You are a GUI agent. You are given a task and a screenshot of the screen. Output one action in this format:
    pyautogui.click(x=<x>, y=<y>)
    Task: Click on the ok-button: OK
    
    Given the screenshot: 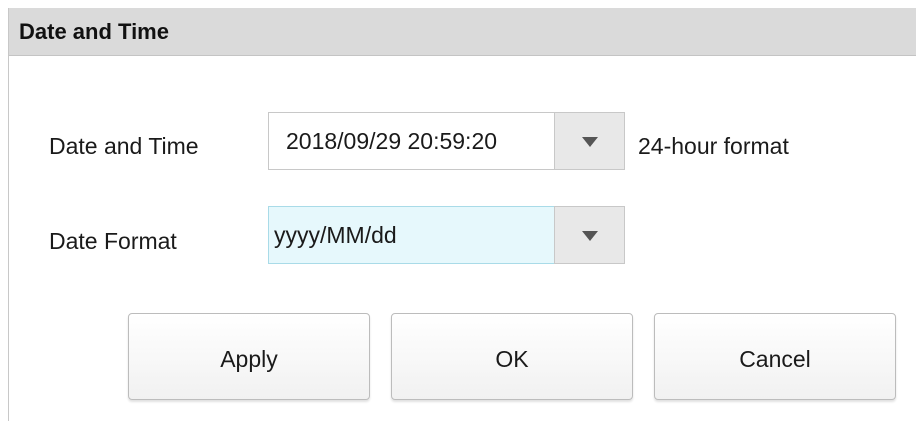 What is the action you would take?
    pyautogui.click(x=512, y=356)
    